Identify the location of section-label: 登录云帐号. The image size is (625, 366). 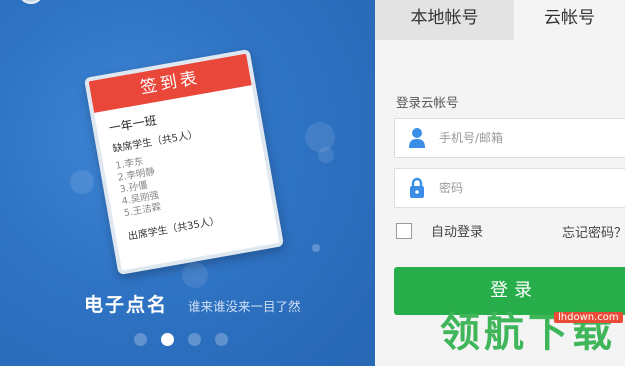
(427, 102).